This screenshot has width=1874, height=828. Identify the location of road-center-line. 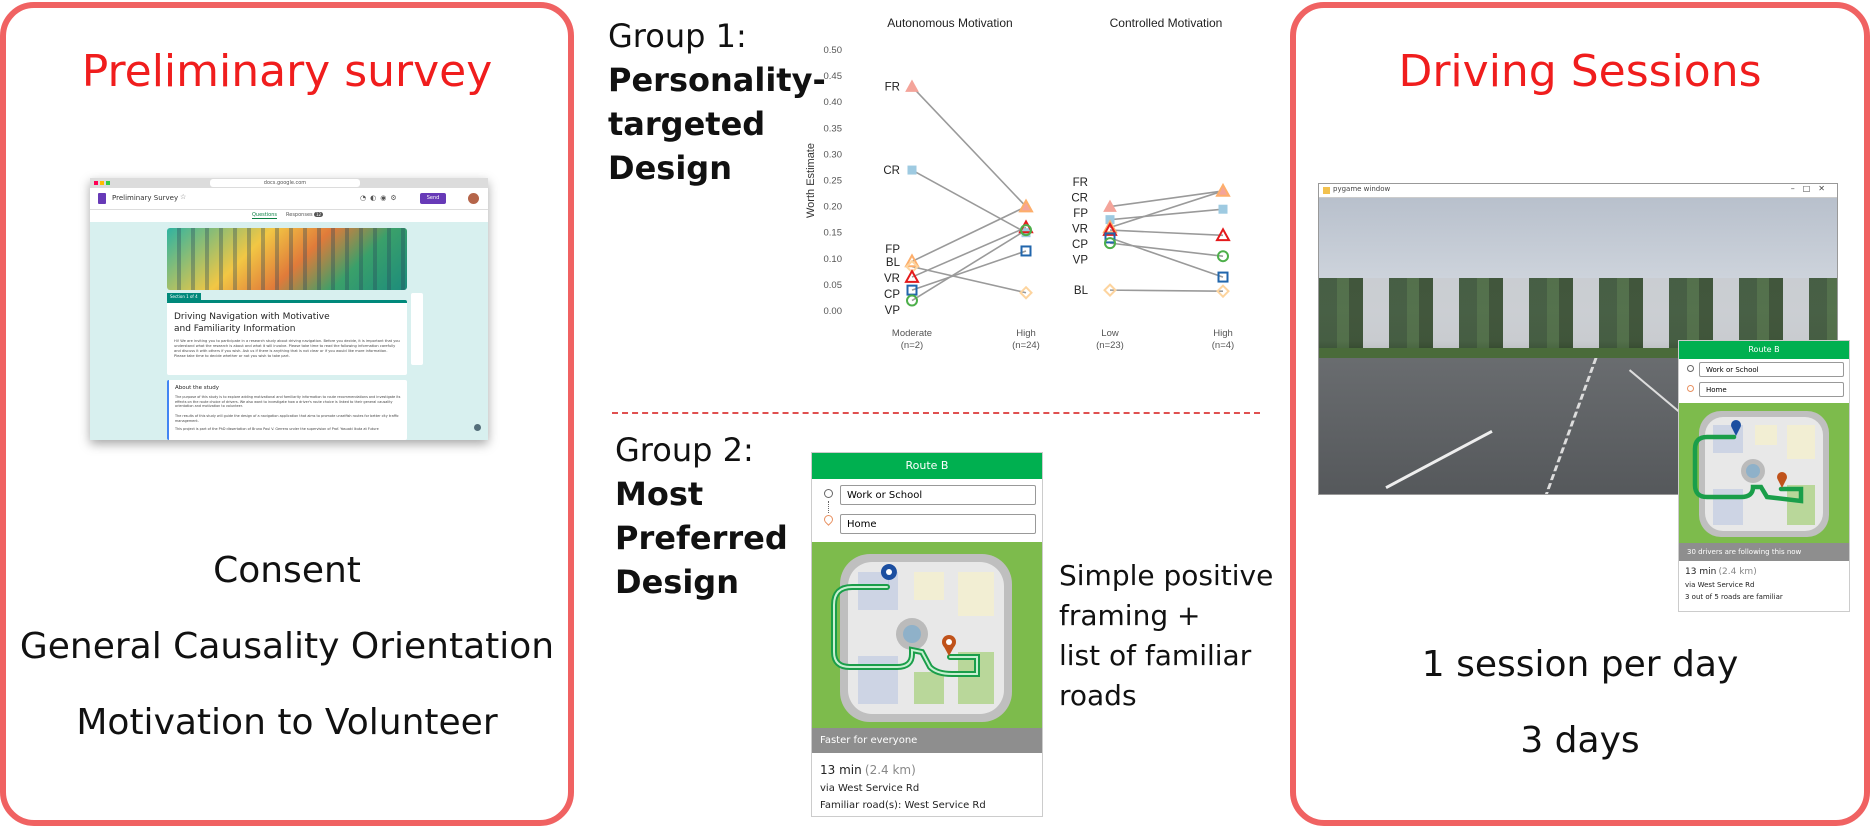
(1570, 426).